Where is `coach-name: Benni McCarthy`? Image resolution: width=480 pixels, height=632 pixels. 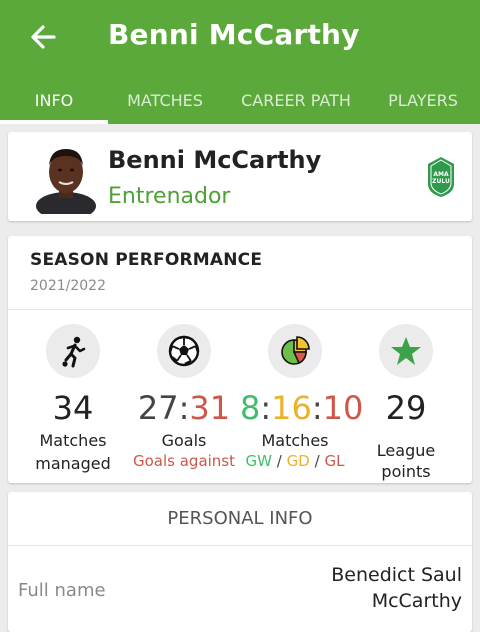 coach-name: Benni McCarthy is located at coordinates (215, 160).